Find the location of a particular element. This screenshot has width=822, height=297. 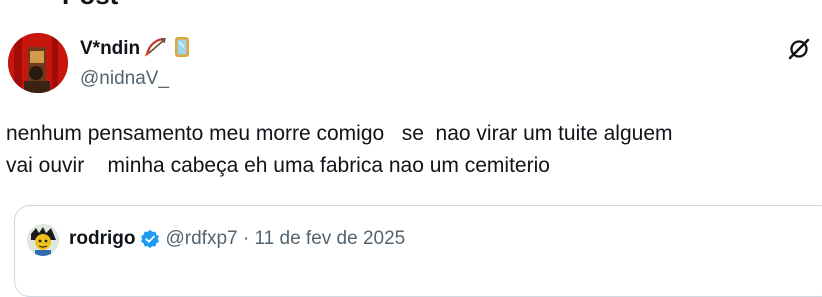

quoted-handle: @rdfxp7 is located at coordinates (202, 239).